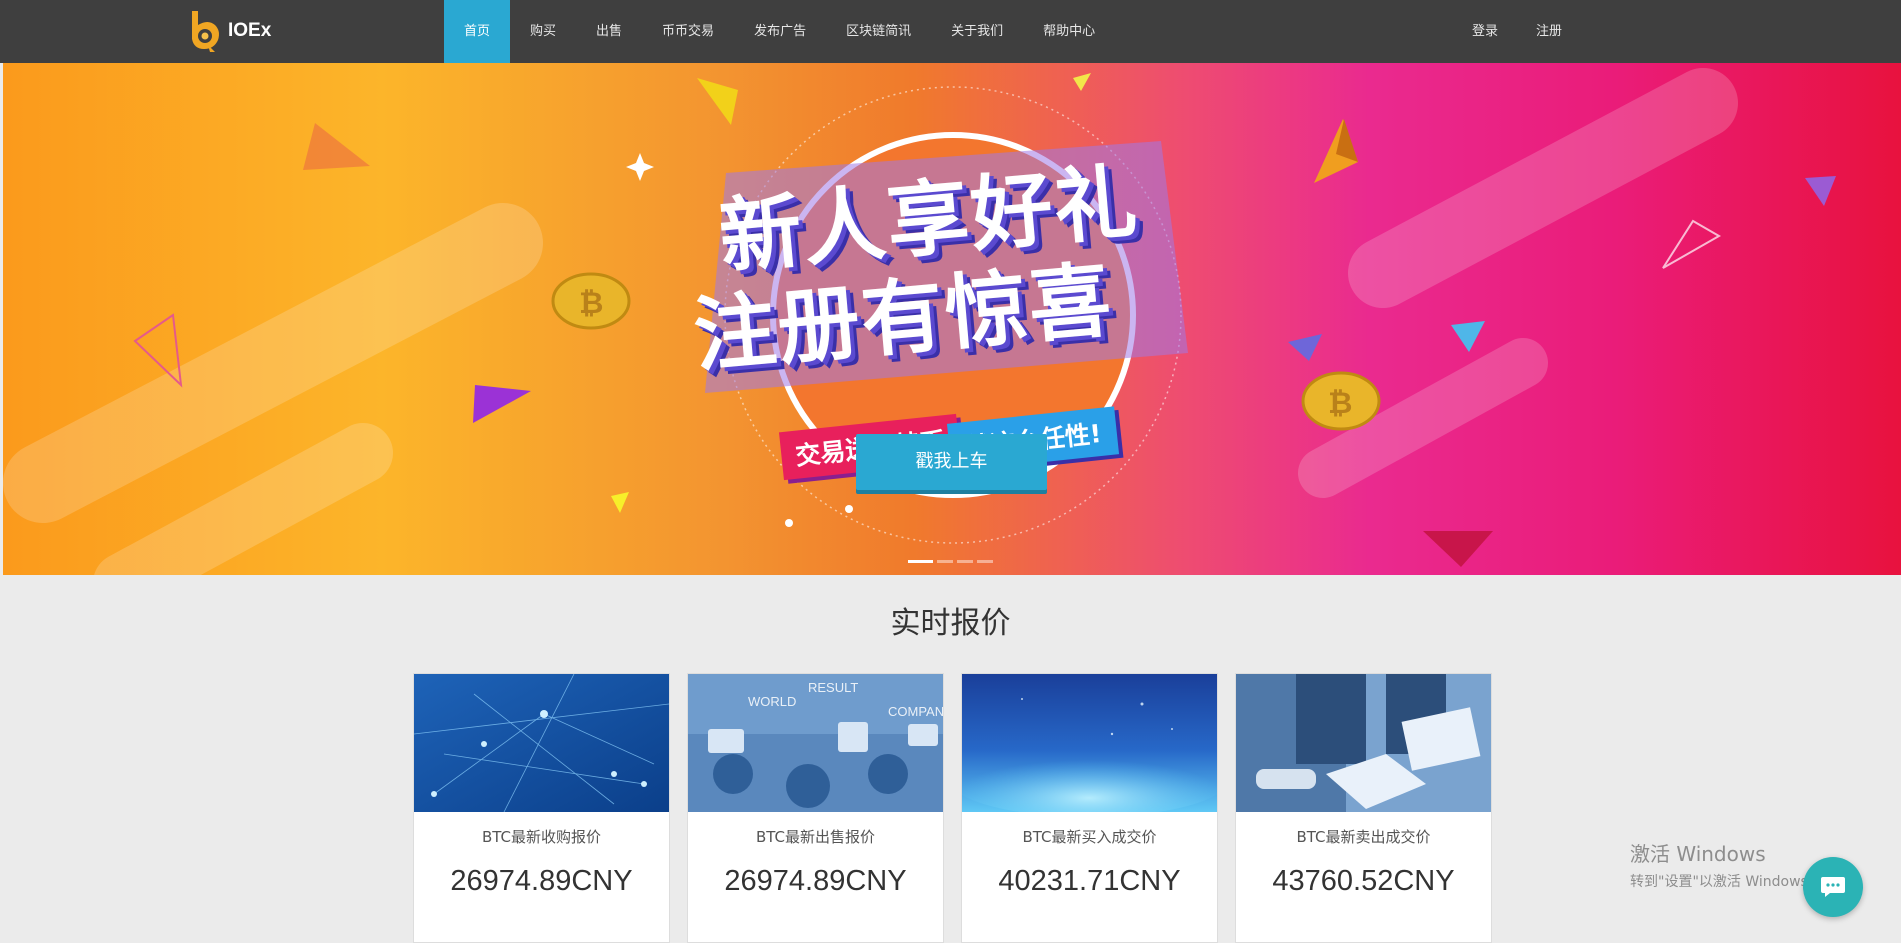 The height and width of the screenshot is (943, 1901). What do you see at coordinates (950, 623) in the screenshot?
I see `section-title-quotes: 实时报价` at bounding box center [950, 623].